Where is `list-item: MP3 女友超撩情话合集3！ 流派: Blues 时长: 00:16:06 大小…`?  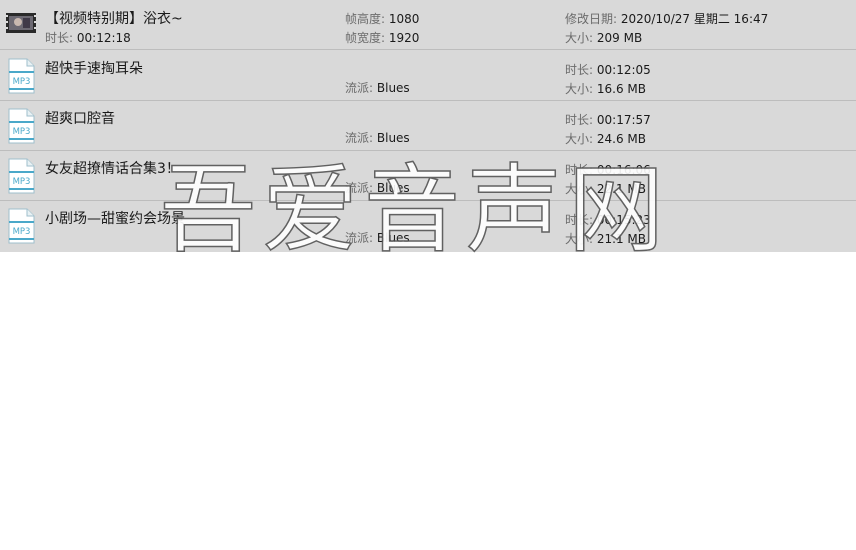 list-item: MP3 女友超撩情话合集3！ 流派: Blues 时长: 00:16:06 大小… is located at coordinates (428, 176).